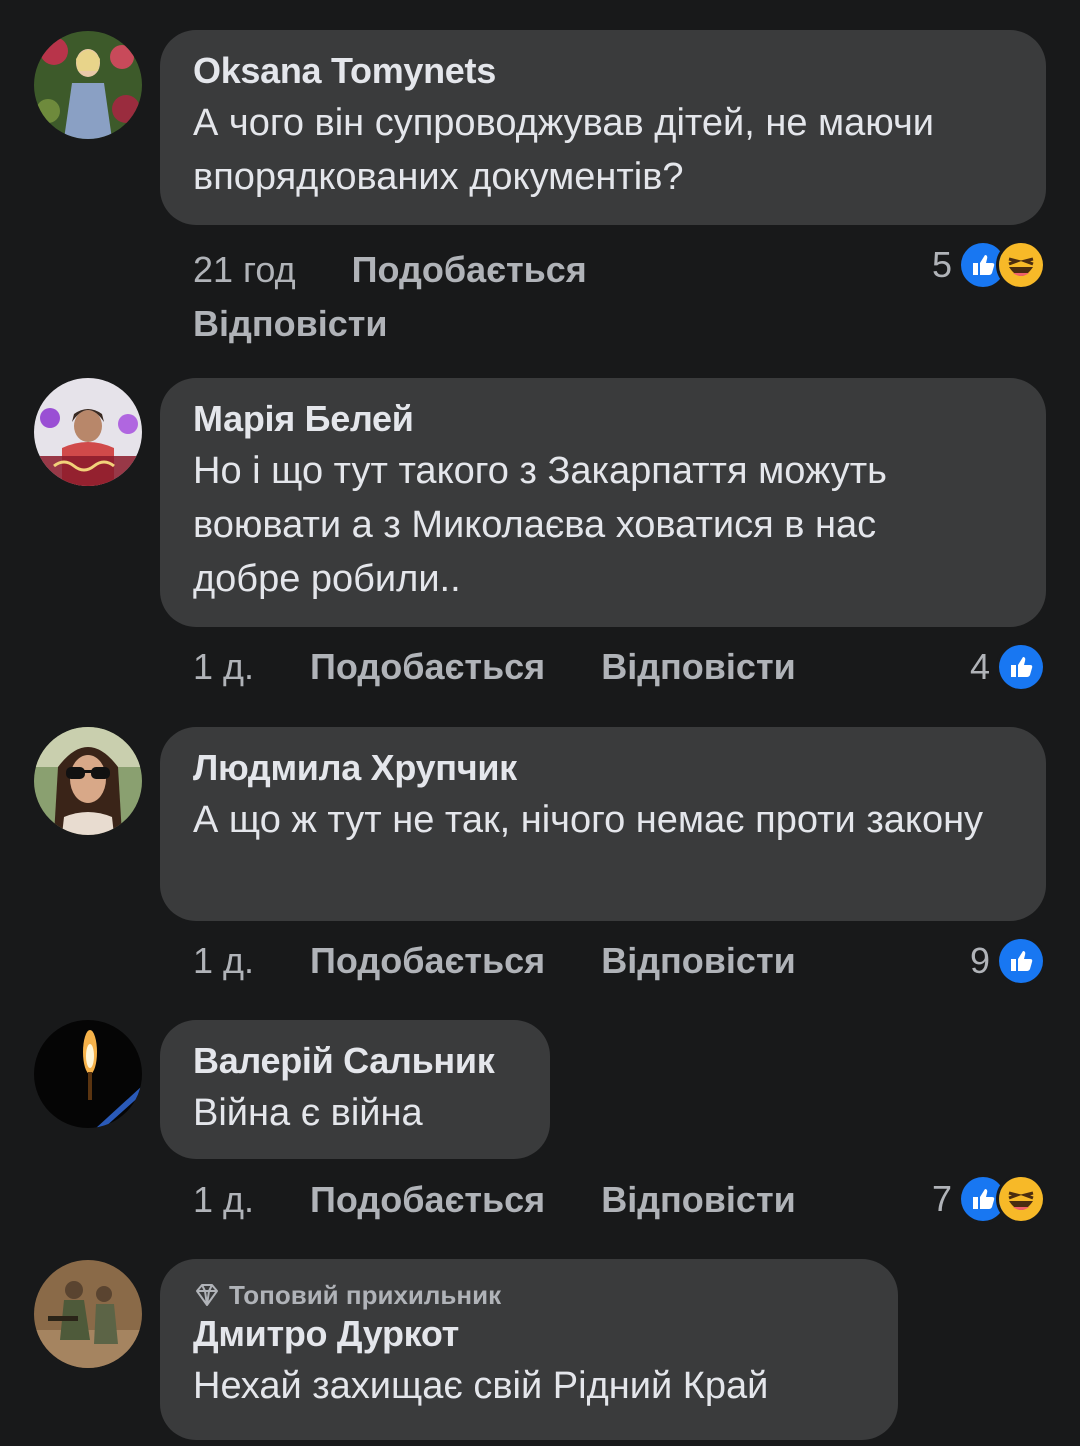  I want to click on comment-actions: 21 год Подобається Відповісти, so click(619, 297).